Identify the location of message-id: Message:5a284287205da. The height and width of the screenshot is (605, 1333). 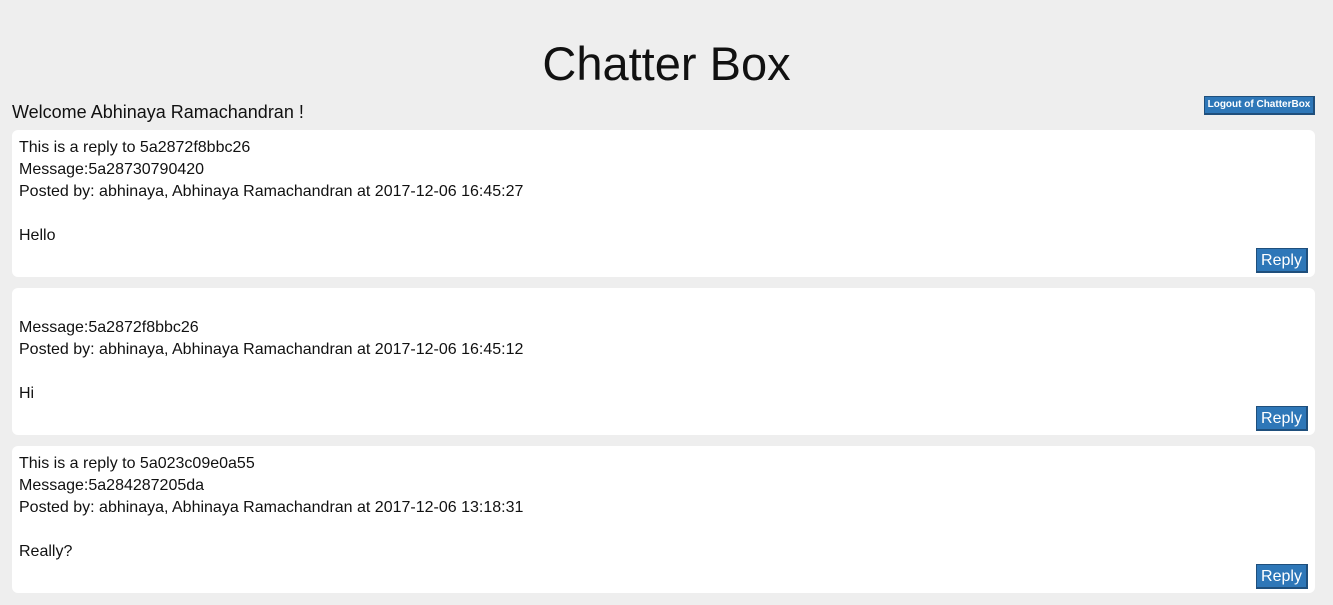
(112, 485).